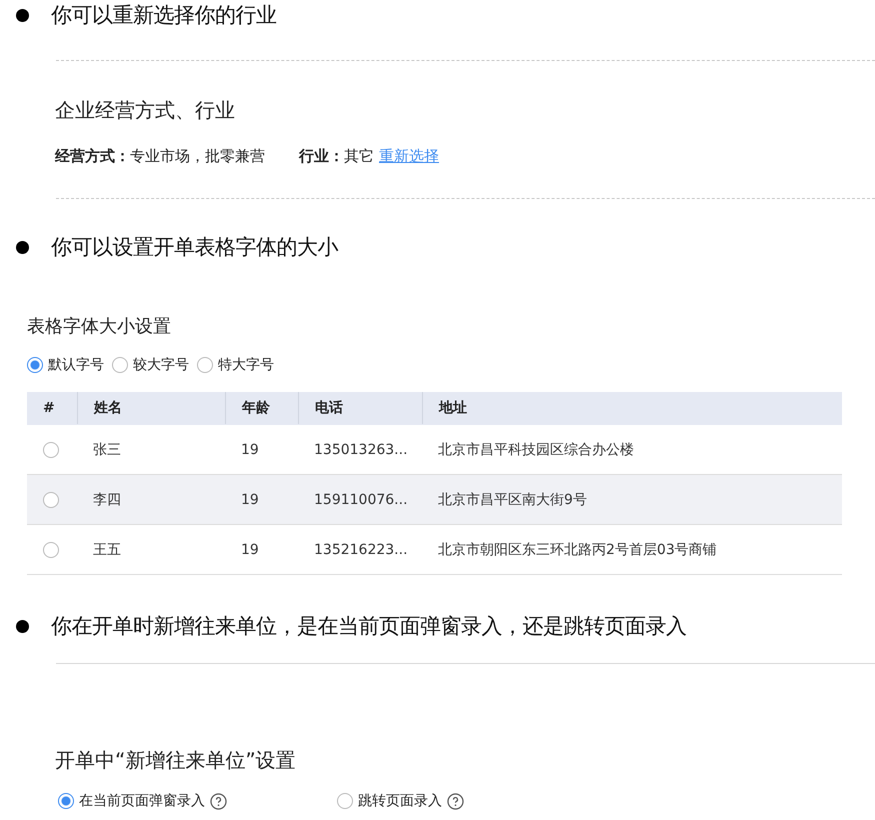 This screenshot has height=820, width=875. I want to click on radio-label: 跳转页面录入, so click(400, 801).